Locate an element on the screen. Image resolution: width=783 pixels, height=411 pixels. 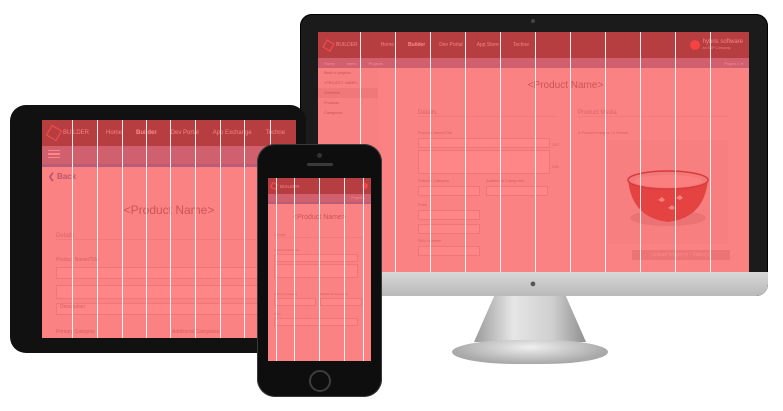
upload-media-button: Upload Image(s) / Video(s) is located at coordinates (681, 255).